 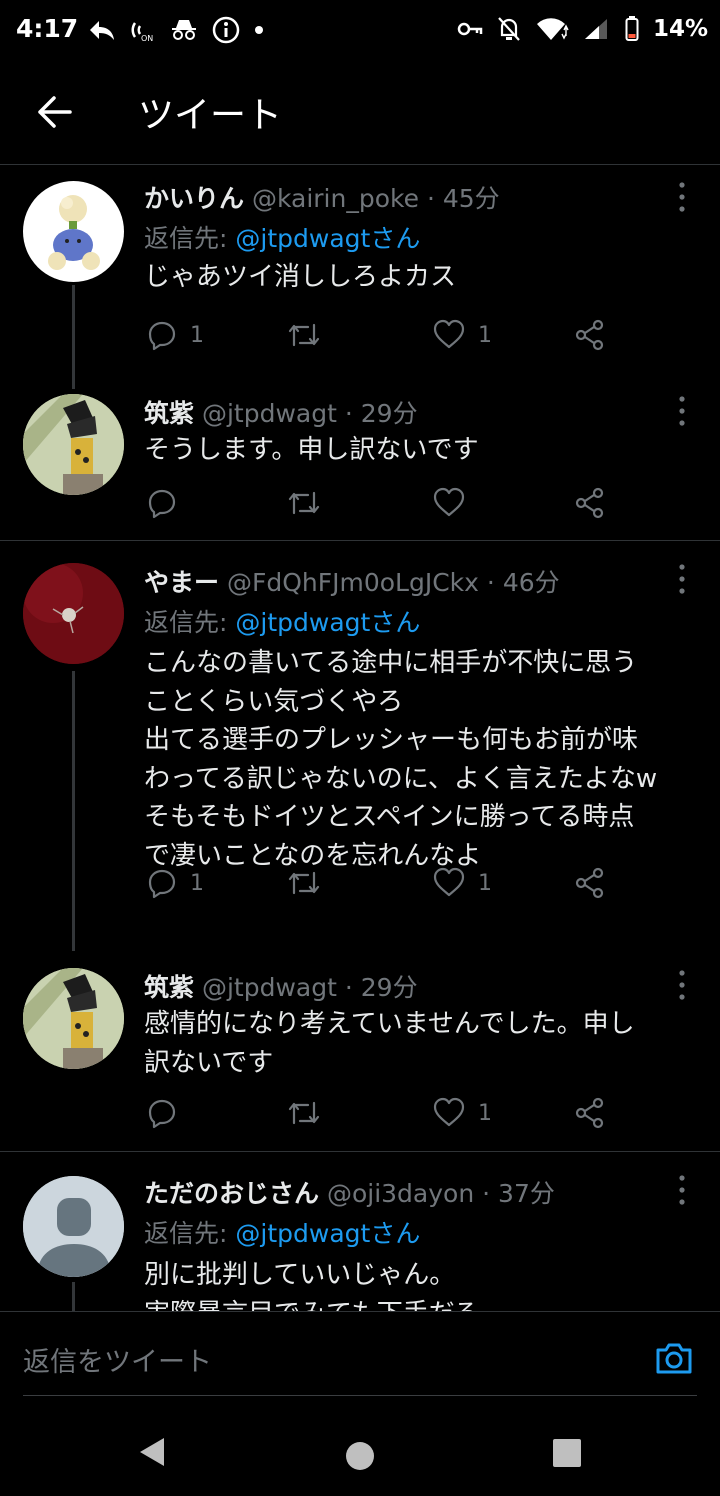 What do you see at coordinates (117, 1359) in the screenshot?
I see `reply-input: 返信をツイート` at bounding box center [117, 1359].